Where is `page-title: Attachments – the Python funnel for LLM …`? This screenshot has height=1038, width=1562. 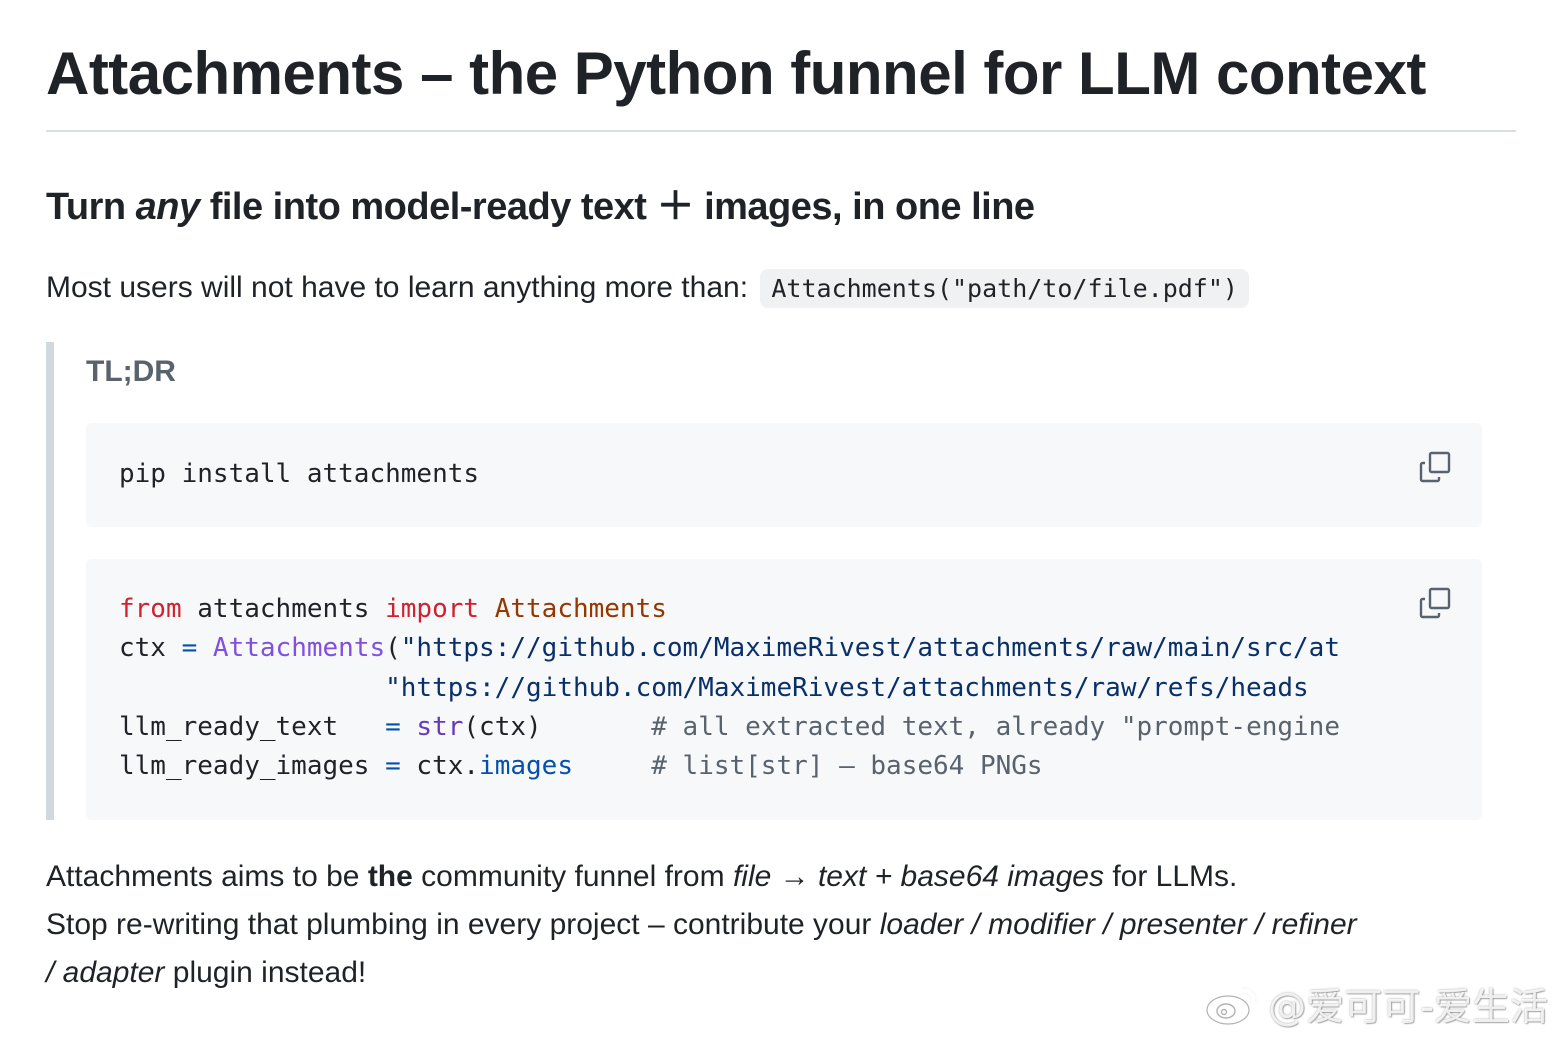 page-title: Attachments – the Python funnel for LLM … is located at coordinates (736, 73).